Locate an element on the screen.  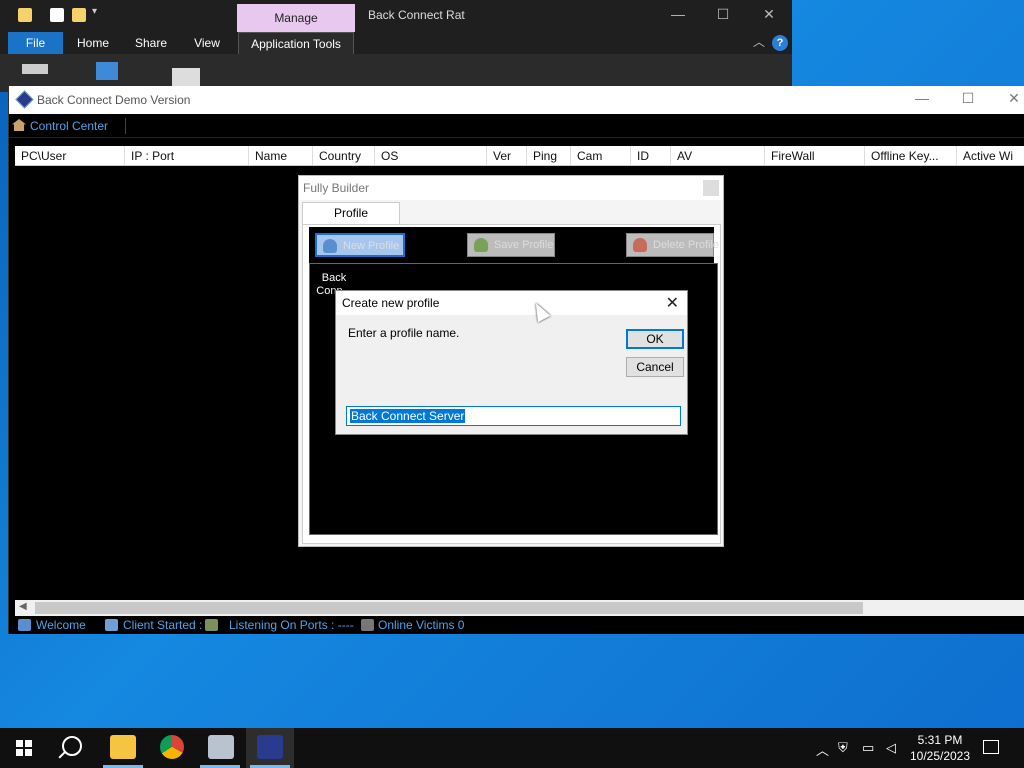
tab-view: View is located at coordinates (207, 43).